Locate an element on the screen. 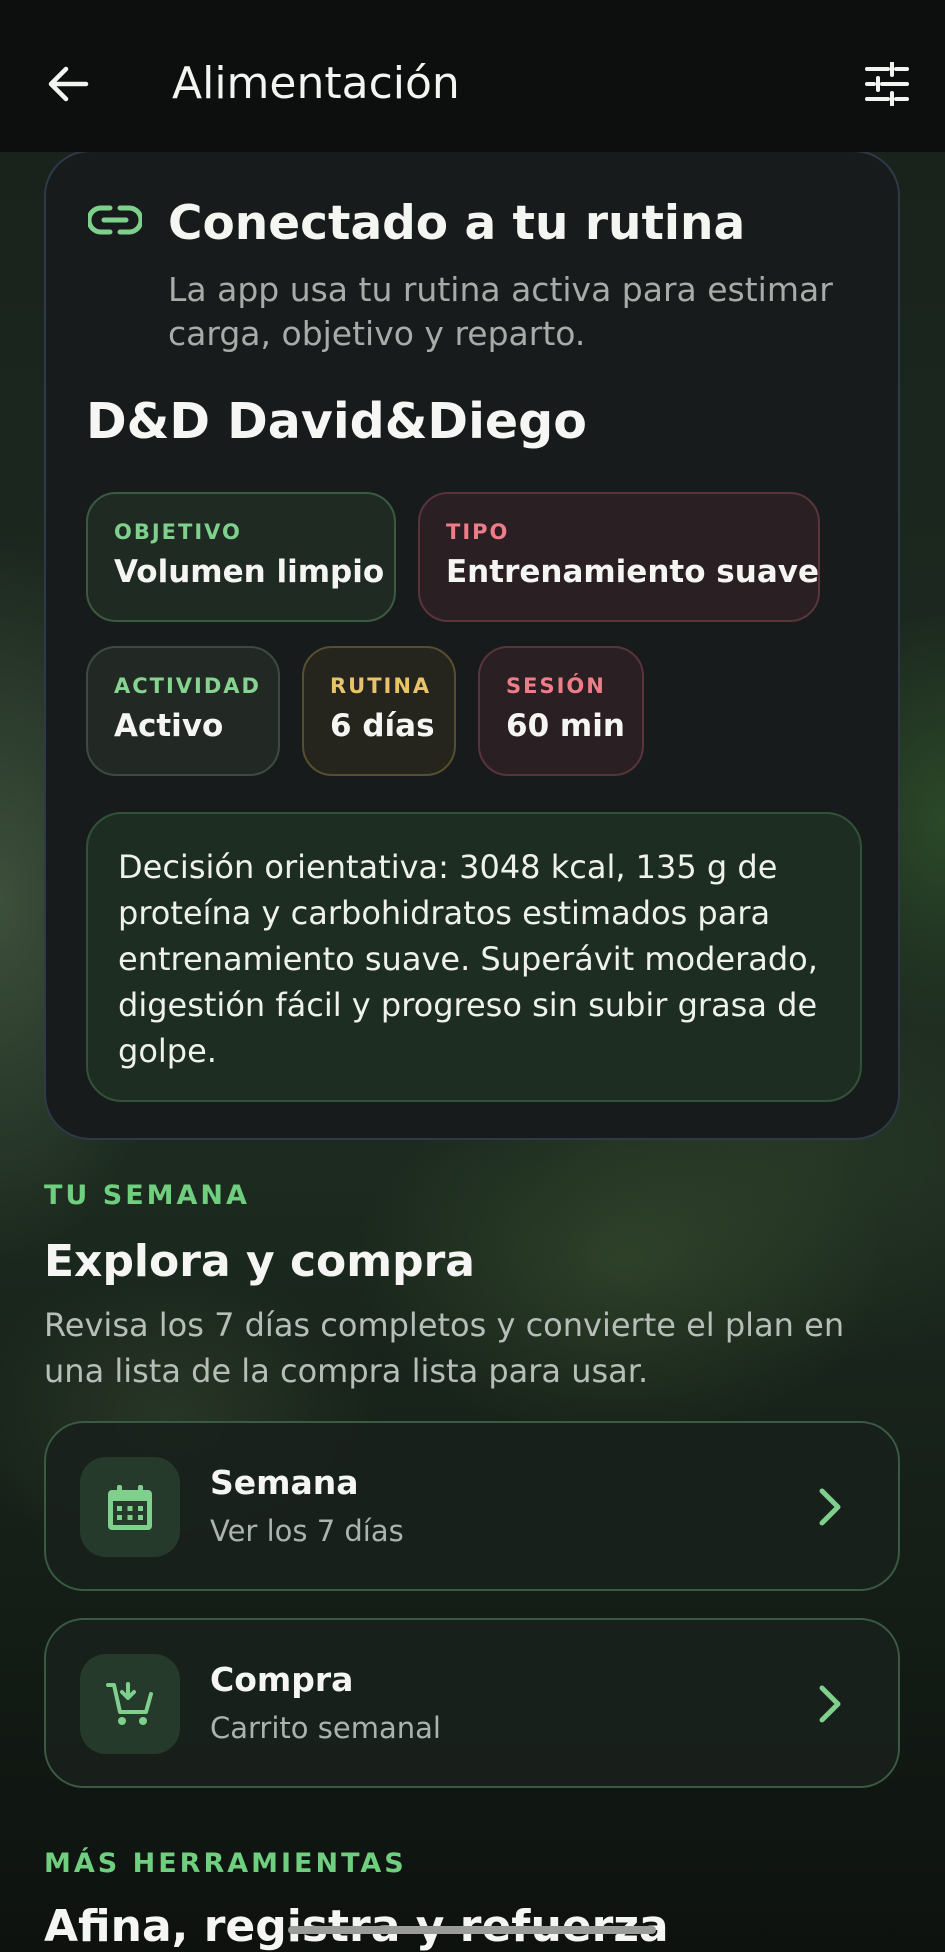 This screenshot has width=945, height=1952. chip-value: Activo is located at coordinates (169, 726).